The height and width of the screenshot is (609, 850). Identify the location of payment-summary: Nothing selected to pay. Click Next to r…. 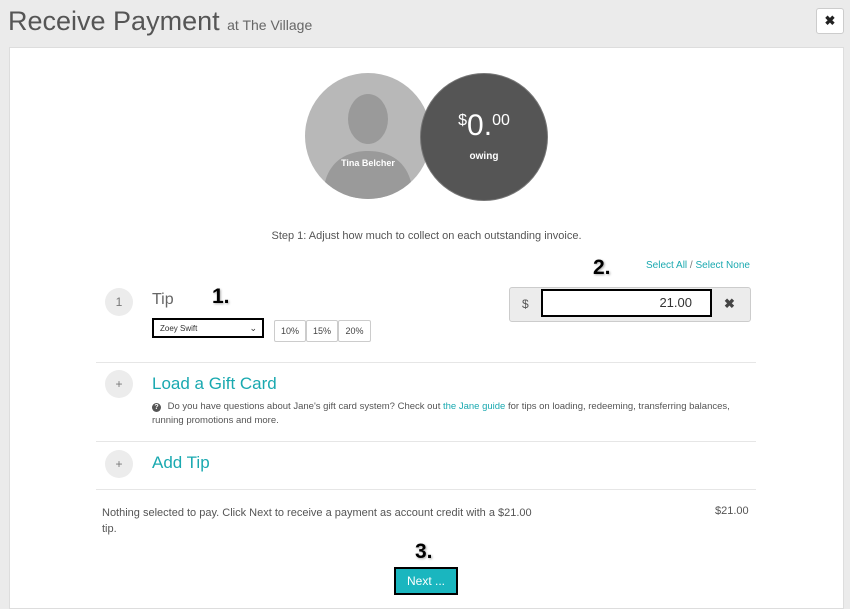
(317, 521).